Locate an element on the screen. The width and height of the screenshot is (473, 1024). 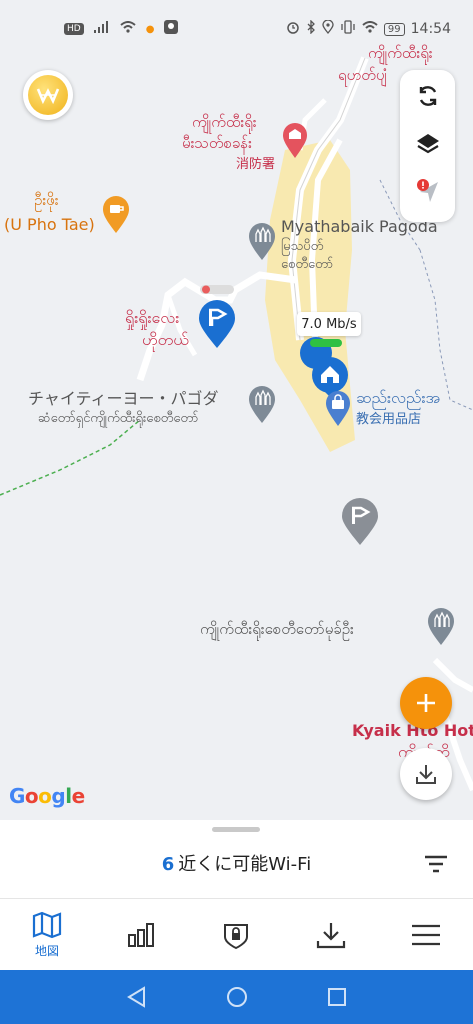
nav-stats is located at coordinates (141, 935).